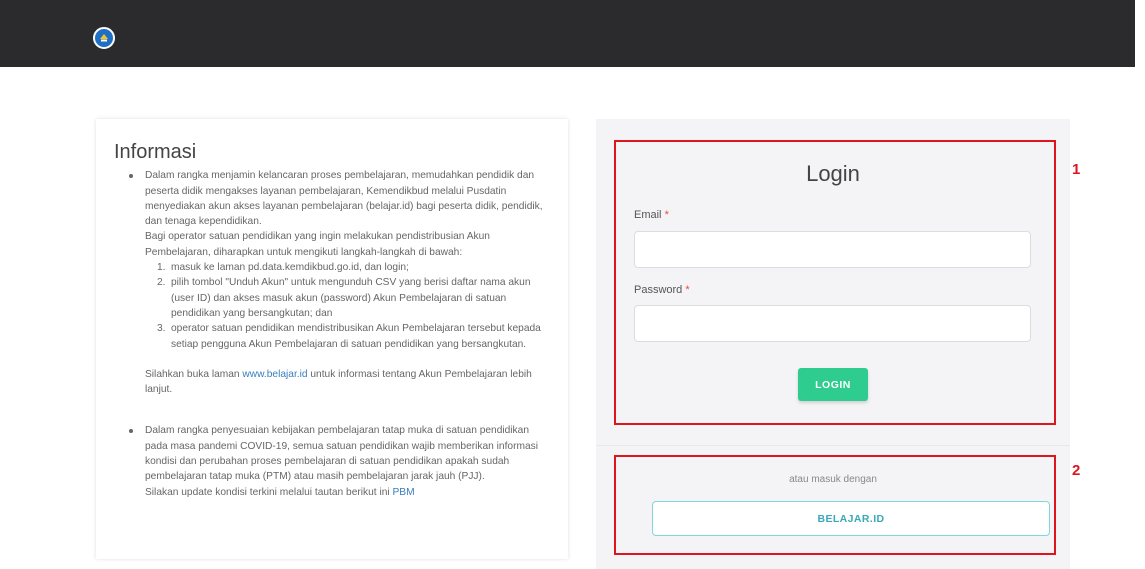 This screenshot has width=1145, height=569. I want to click on closing-text: Silahkan buka laman, so click(194, 374).